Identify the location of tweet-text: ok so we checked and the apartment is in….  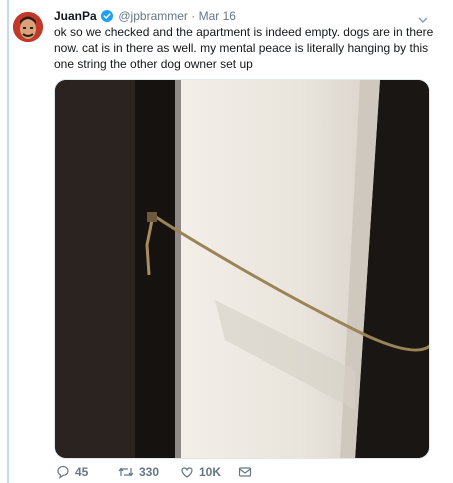
(244, 48).